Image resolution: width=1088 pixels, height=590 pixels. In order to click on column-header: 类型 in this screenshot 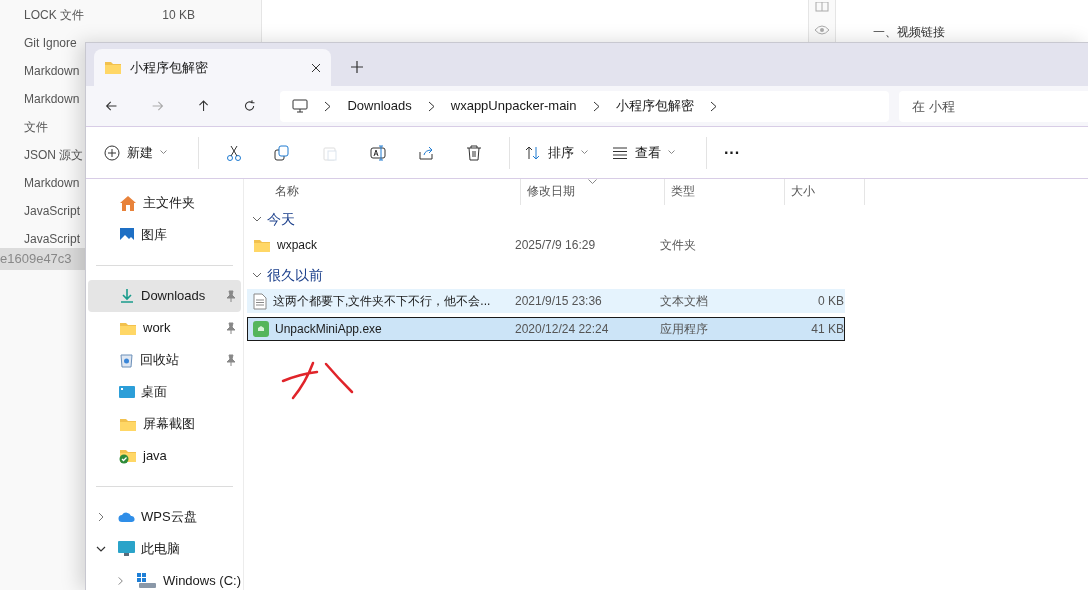, I will do `click(725, 192)`.